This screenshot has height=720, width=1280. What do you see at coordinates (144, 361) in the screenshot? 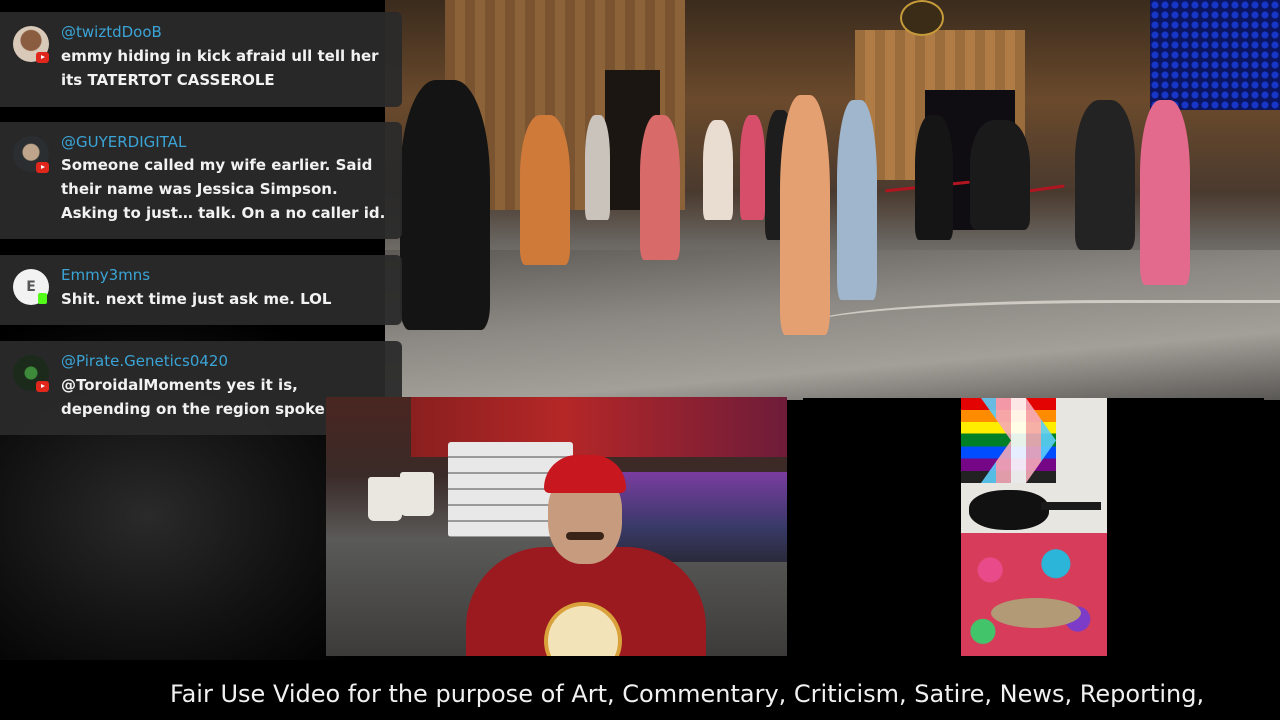
I see `chat-username: @Pirate.Genetics0420` at bounding box center [144, 361].